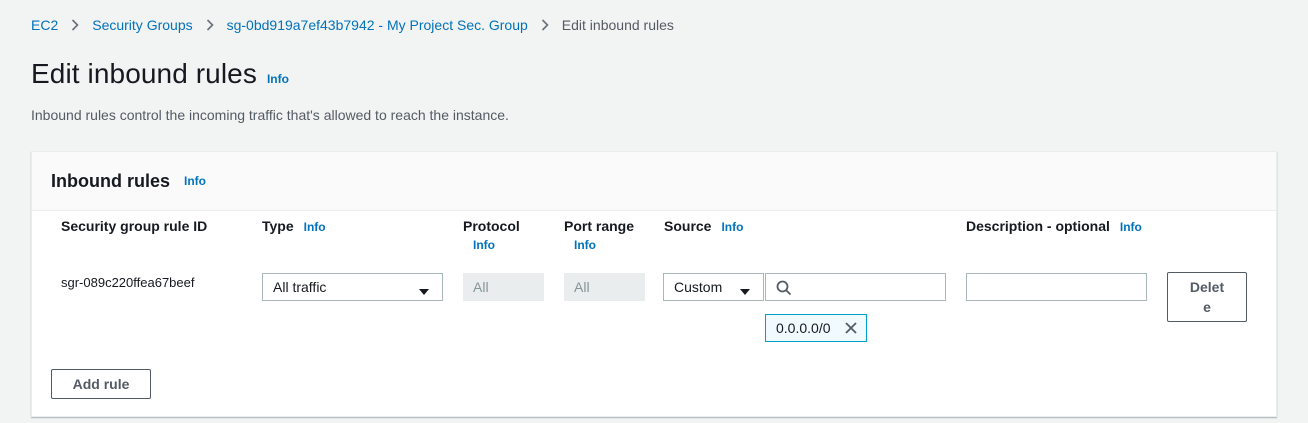 This screenshot has height=423, width=1308. I want to click on rule-id-value: sgr-089c220ffea67beef, so click(128, 282).